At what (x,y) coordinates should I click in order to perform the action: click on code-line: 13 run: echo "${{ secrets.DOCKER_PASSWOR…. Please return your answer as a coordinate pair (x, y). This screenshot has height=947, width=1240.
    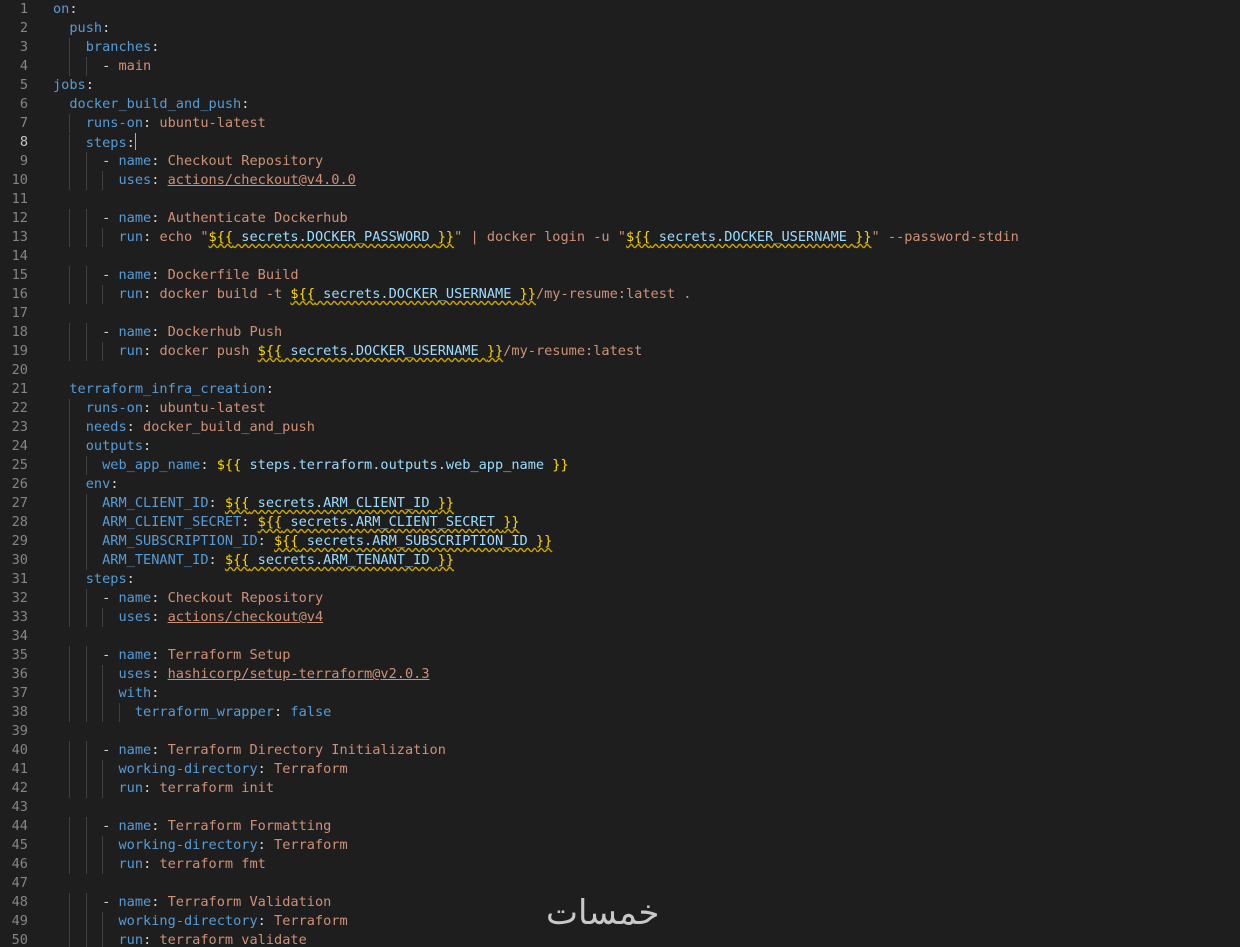
    Looking at the image, I should click on (620, 237).